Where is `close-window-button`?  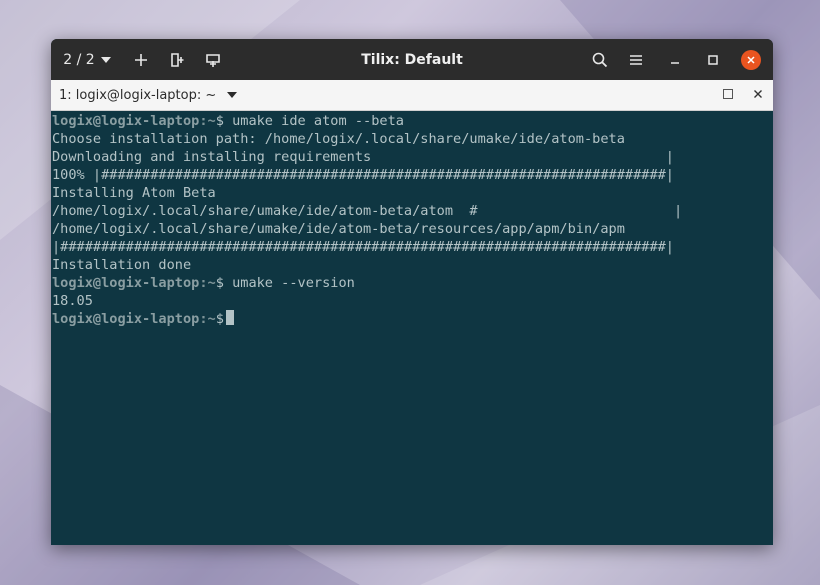
close-window-button is located at coordinates (751, 59).